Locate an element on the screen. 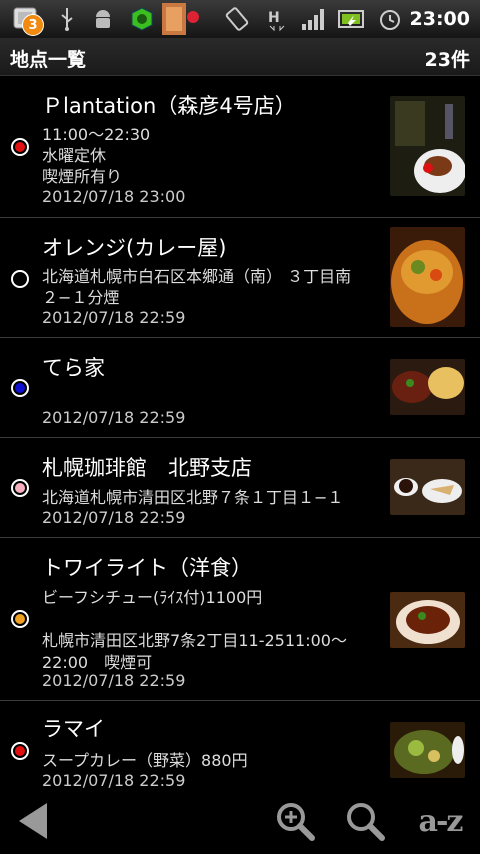 Image resolution: width=480 pixels, height=854 pixels. alarm-icon is located at coordinates (390, 19).